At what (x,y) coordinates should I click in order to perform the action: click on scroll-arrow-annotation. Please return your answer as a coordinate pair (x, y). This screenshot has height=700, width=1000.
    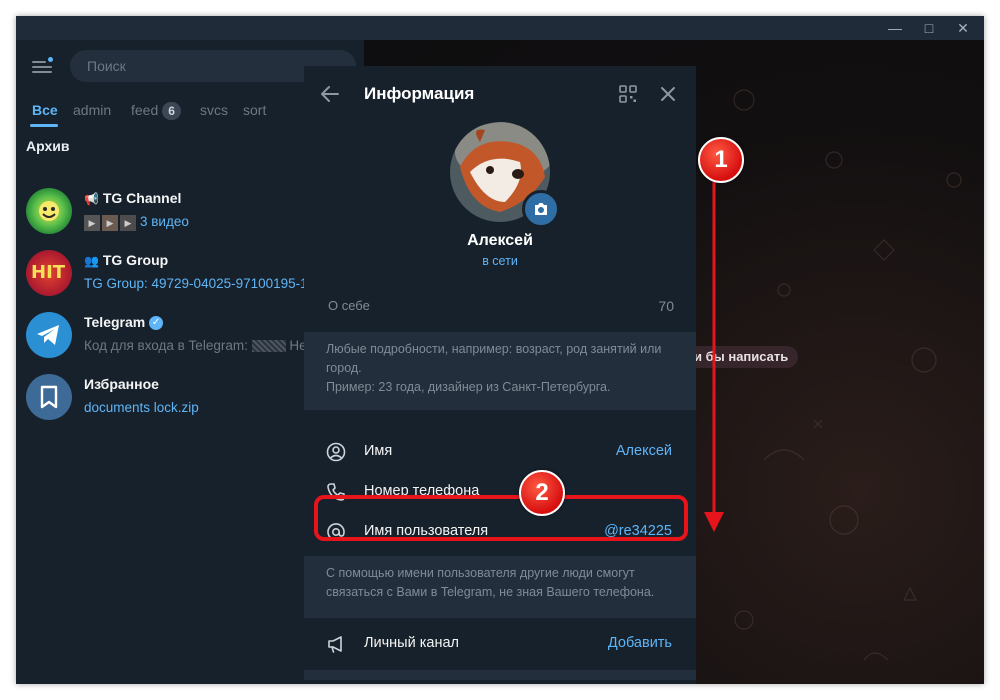
    Looking at the image, I should click on (714, 355).